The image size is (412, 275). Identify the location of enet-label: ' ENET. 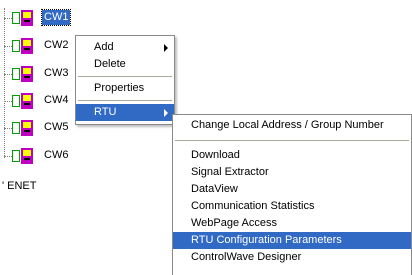
(19, 186).